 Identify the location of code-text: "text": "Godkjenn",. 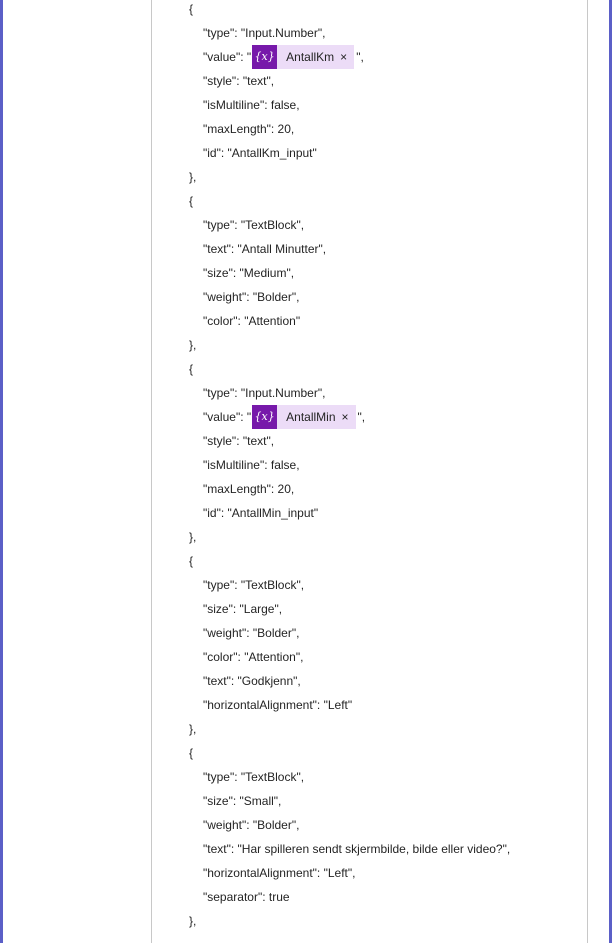
(252, 681).